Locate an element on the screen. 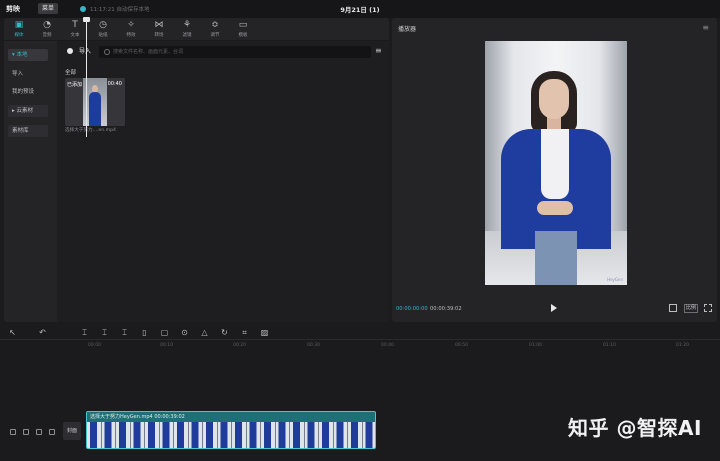 The image size is (720, 461). nav-local: ▾ 本地 is located at coordinates (28, 55).